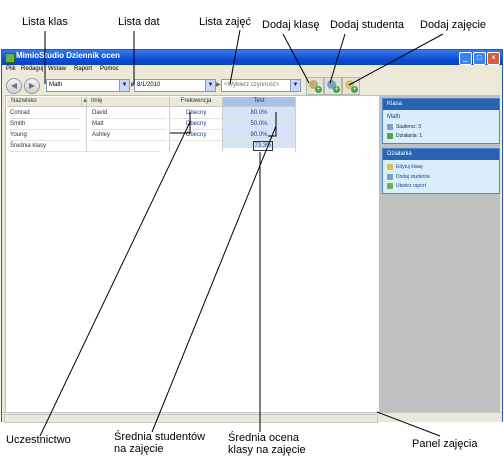 This screenshot has height=473, width=504. I want to click on callout-class-average: Średnia ocena klasy na zajęcie, so click(267, 444).